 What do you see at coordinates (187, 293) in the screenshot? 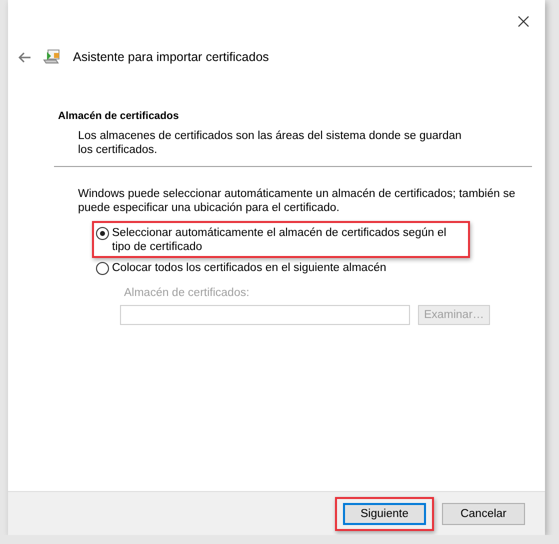
I see `field-label: Almacén de certificados:` at bounding box center [187, 293].